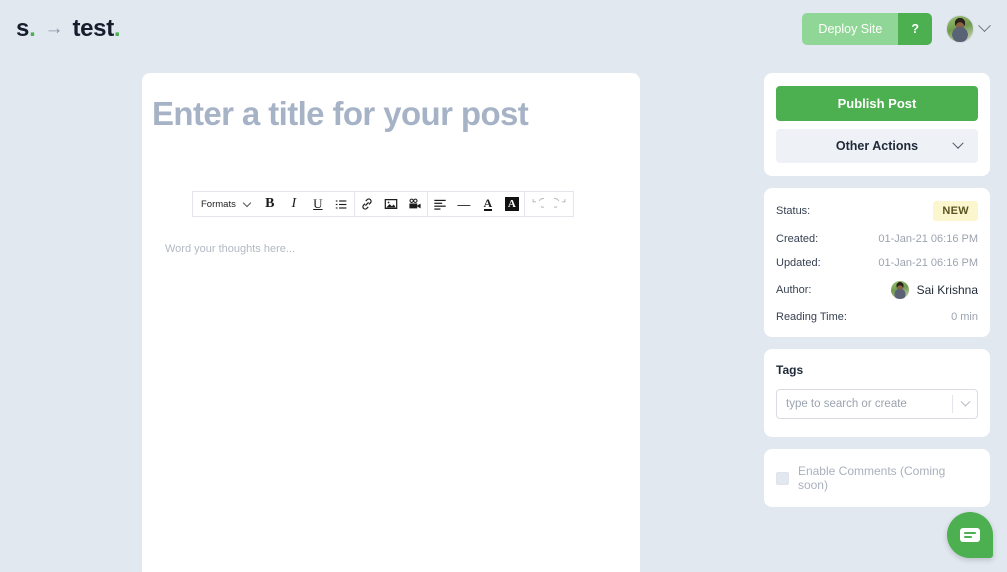 The width and height of the screenshot is (1007, 572). What do you see at coordinates (68, 28) in the screenshot?
I see `breadcrumb: s. → test.` at bounding box center [68, 28].